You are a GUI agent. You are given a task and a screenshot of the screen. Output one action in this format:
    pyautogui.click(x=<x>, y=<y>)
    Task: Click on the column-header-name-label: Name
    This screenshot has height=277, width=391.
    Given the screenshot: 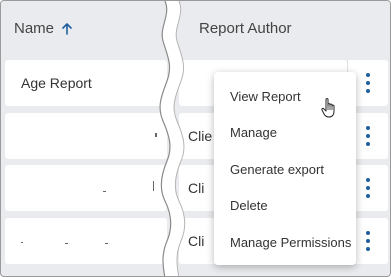 What is the action you would take?
    pyautogui.click(x=34, y=28)
    